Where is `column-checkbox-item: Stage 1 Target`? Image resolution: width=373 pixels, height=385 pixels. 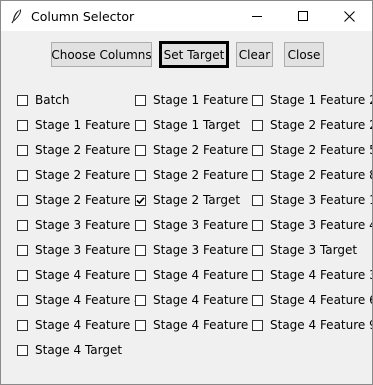
column-checkbox-item: Stage 1 Target is located at coordinates (187, 125).